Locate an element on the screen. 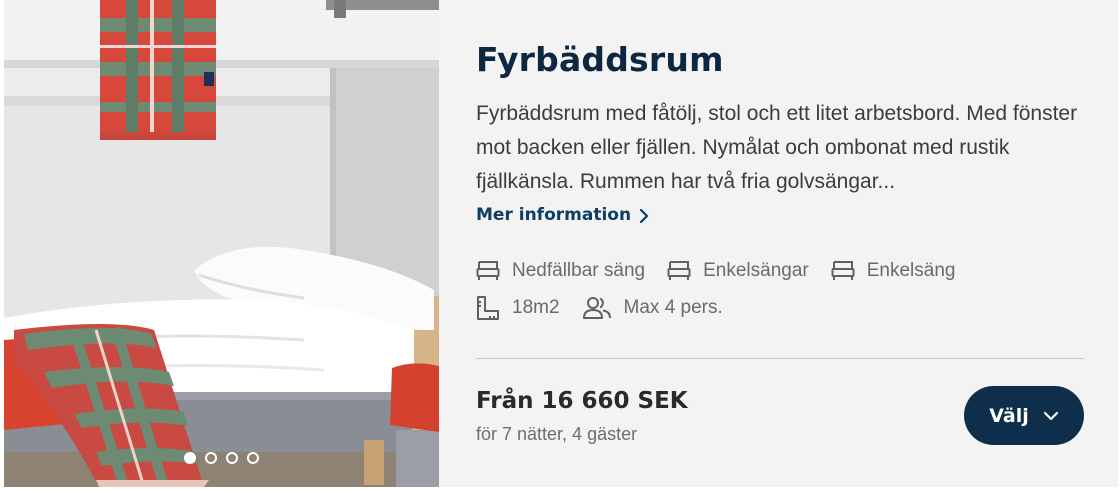 This screenshot has height=489, width=1120. price-details: för 7 nätter, 4 gäster is located at coordinates (557, 434).